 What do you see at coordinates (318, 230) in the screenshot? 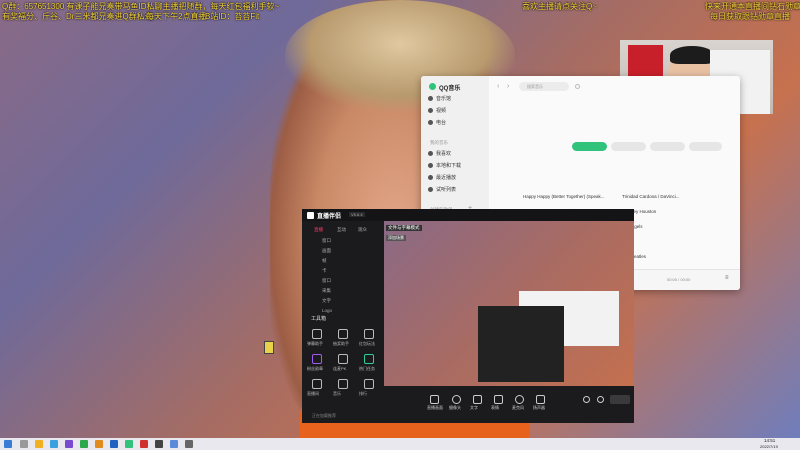
I see `obs-tab: 直播` at bounding box center [318, 230].